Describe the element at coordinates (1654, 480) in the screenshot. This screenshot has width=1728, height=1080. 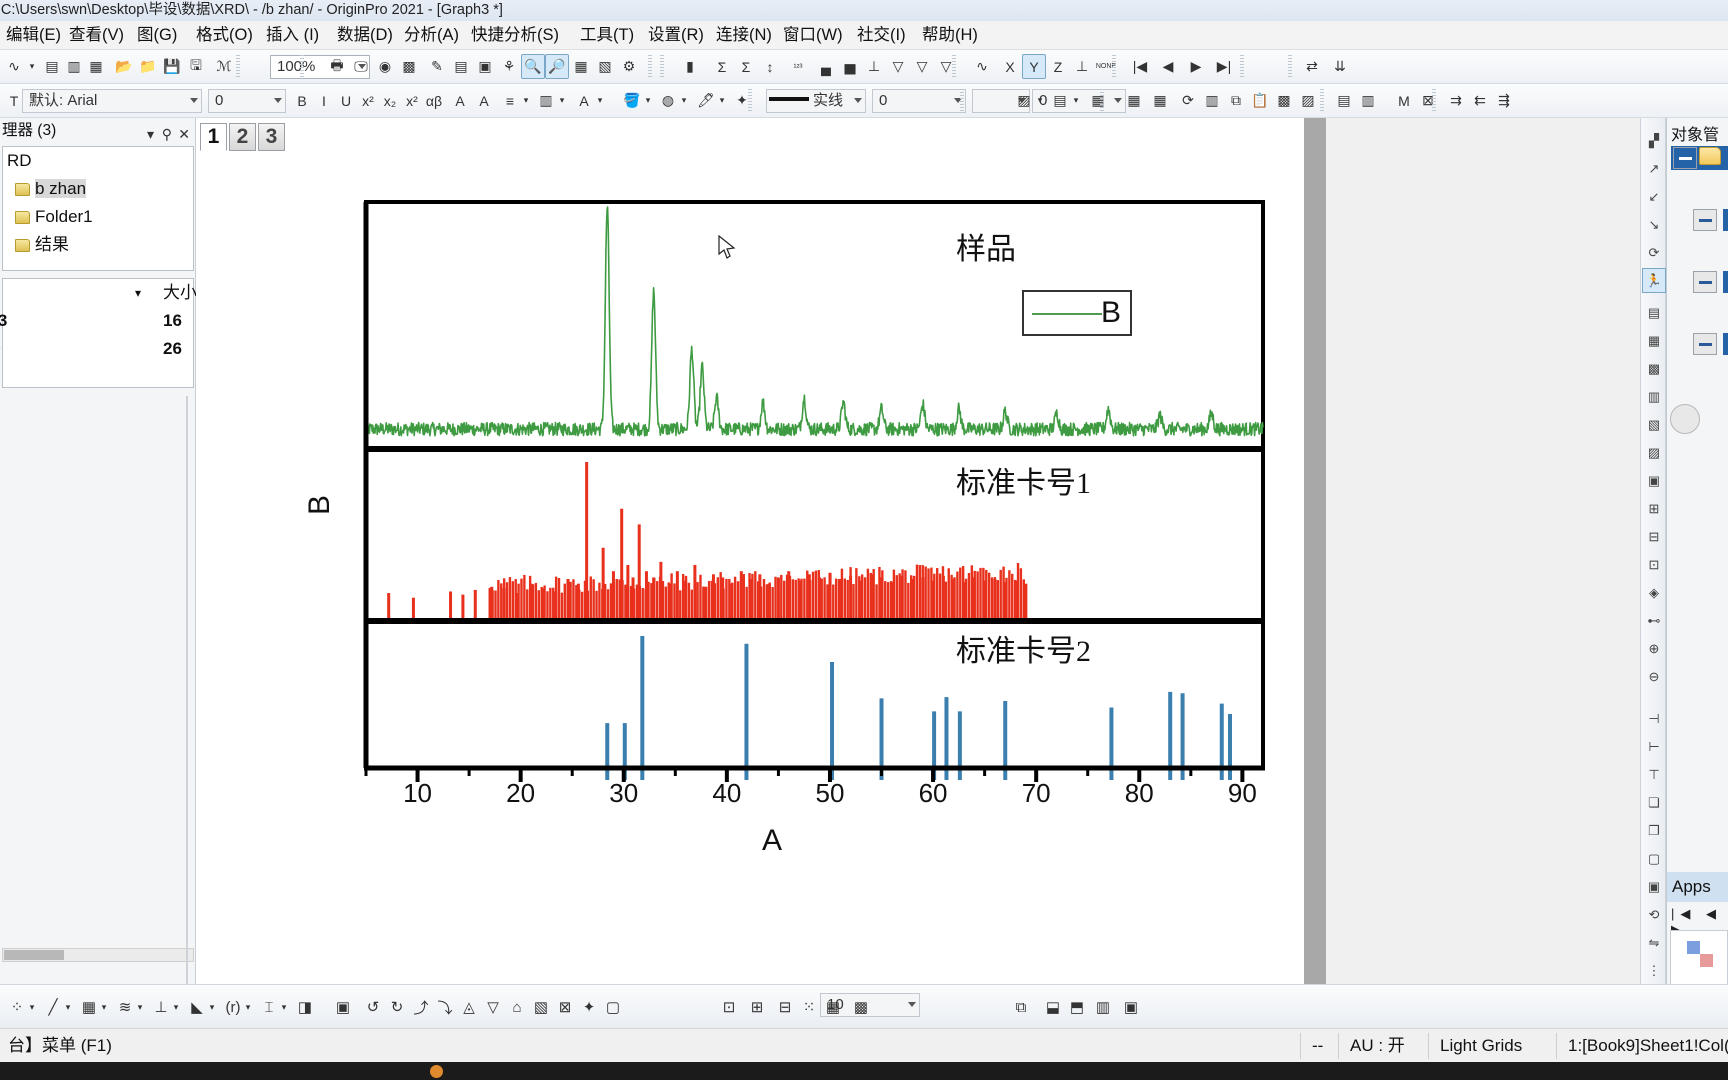
I see `add-layer-icon: ▣` at that location.